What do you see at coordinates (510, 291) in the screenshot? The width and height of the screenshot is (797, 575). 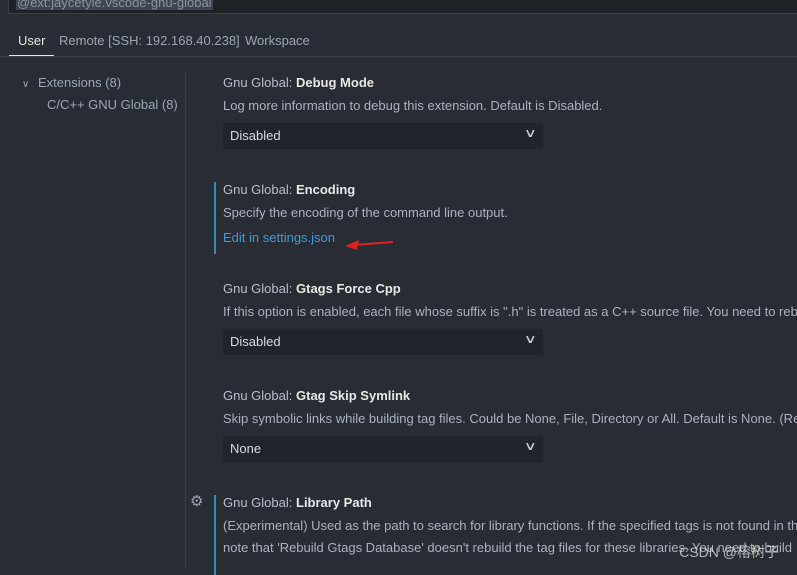 I see `setting-title: Gnu Global: Gtags Force Cpp` at bounding box center [510, 291].